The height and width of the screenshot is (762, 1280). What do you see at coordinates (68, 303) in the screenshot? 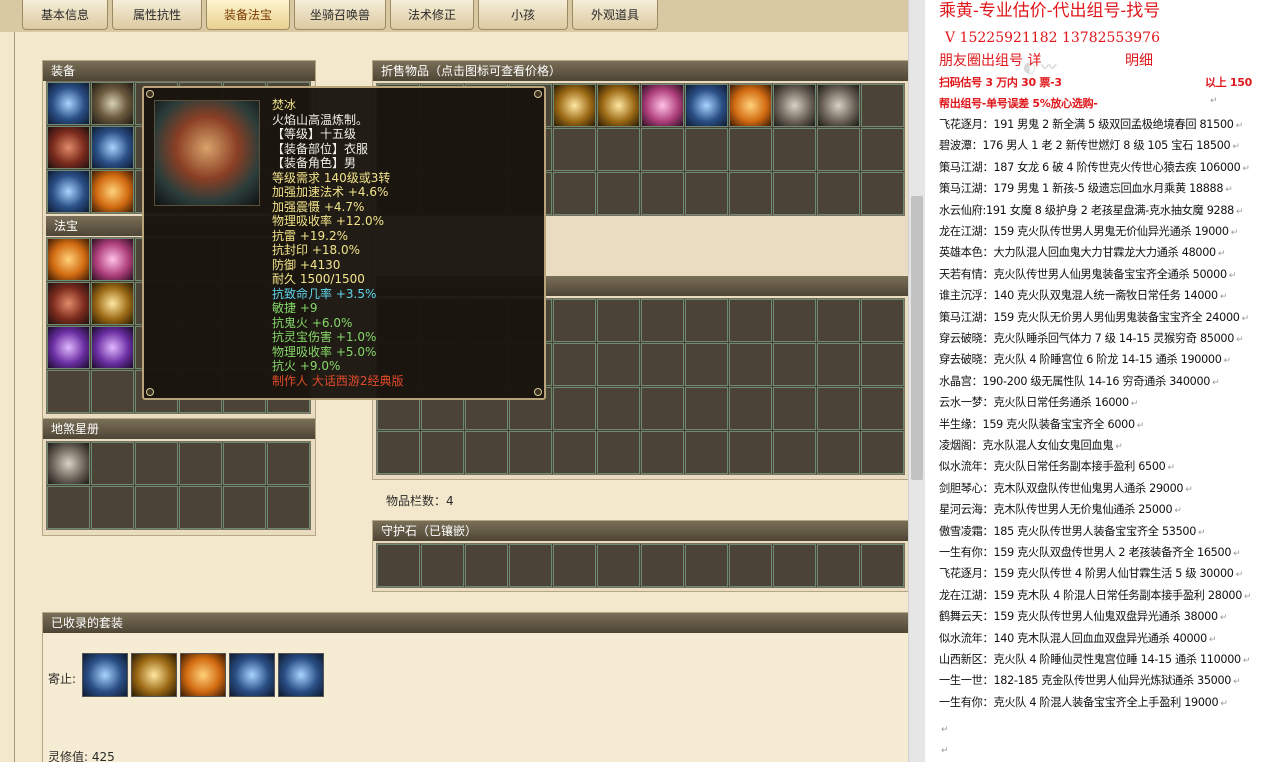
I see `treasure-slot-gourd` at bounding box center [68, 303].